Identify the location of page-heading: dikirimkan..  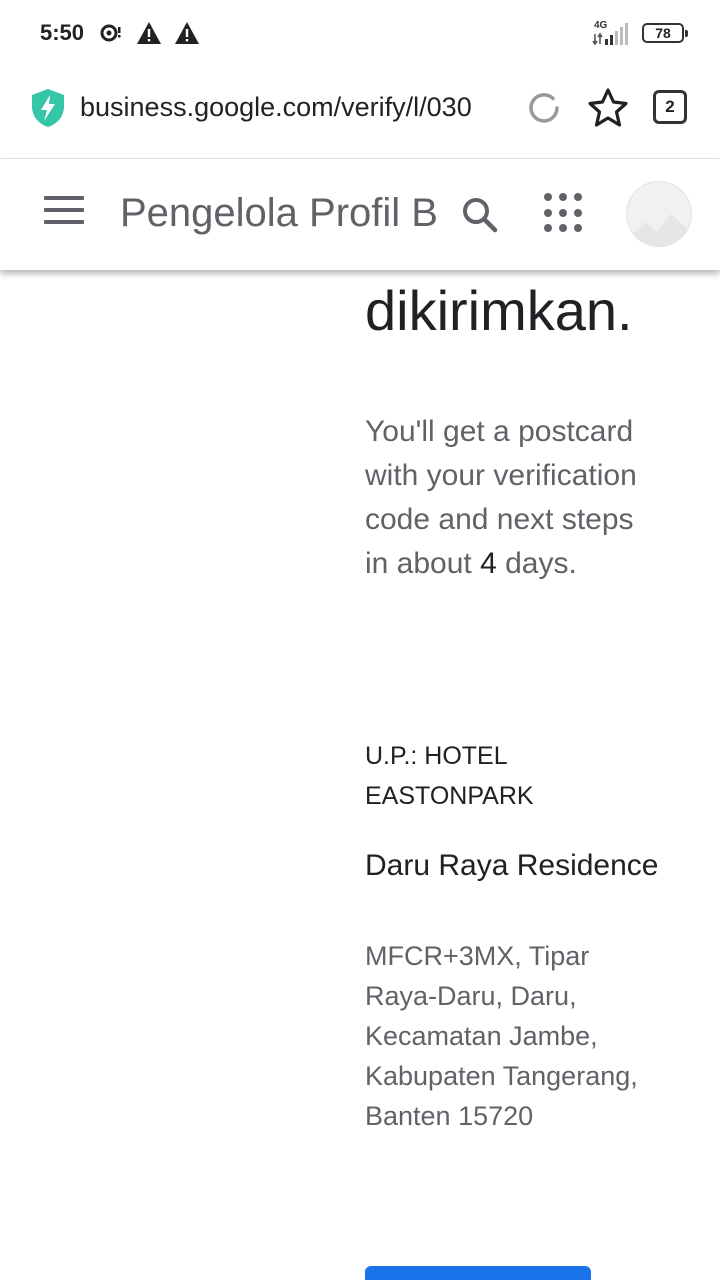
(499, 310).